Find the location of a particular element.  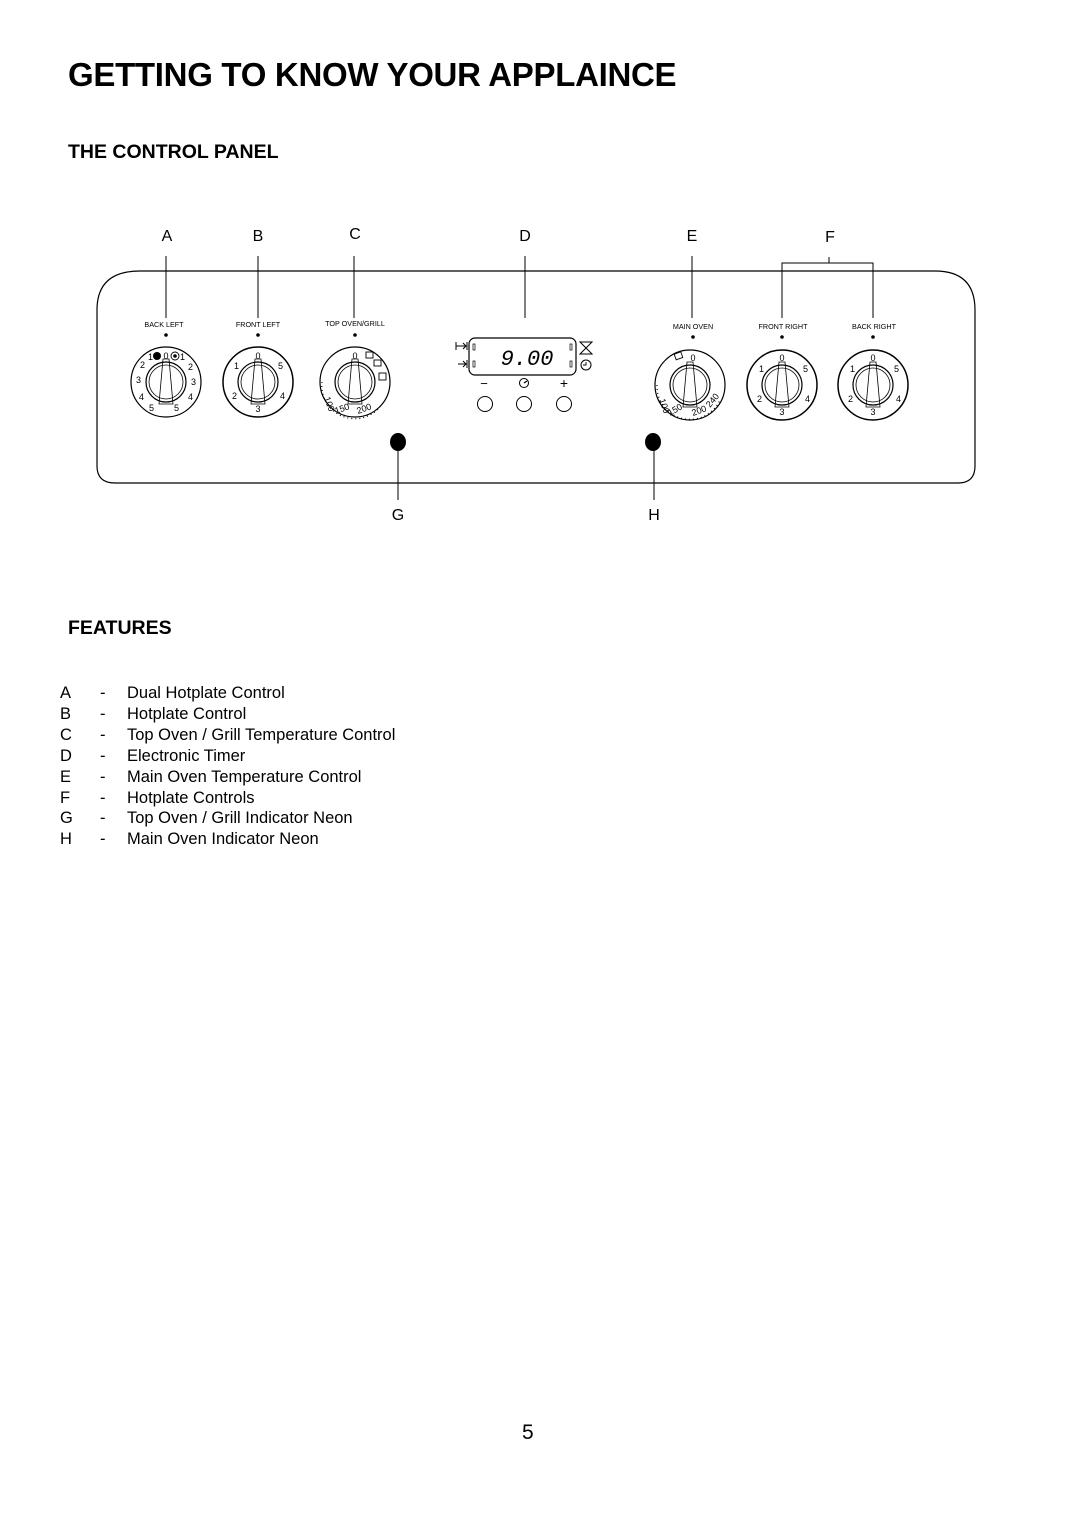

end-time-icon is located at coordinates (463, 364).